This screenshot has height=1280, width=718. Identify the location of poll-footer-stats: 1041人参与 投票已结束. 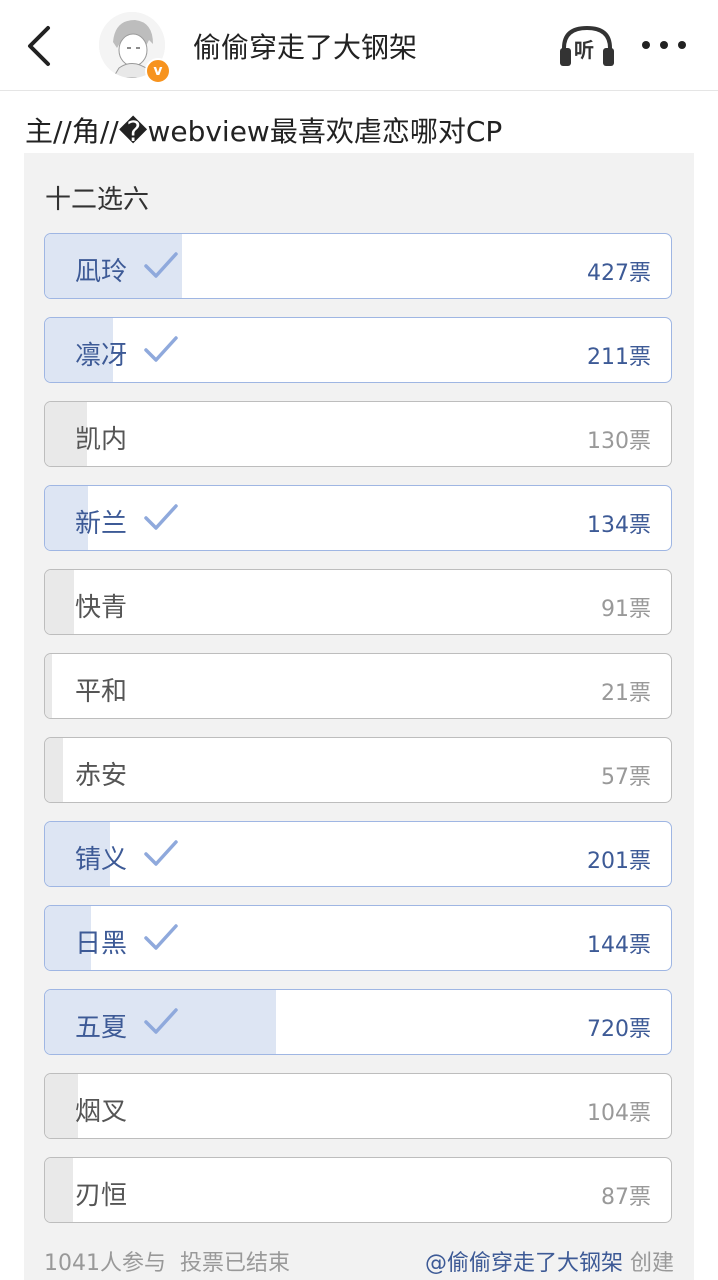
(167, 1261).